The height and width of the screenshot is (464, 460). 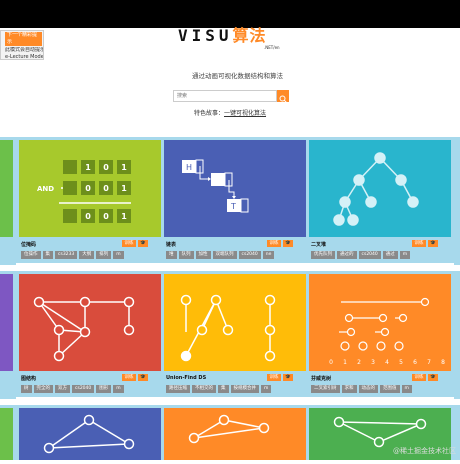 What do you see at coordinates (224, 255) in the screenshot?
I see `tag: 双端队列` at bounding box center [224, 255].